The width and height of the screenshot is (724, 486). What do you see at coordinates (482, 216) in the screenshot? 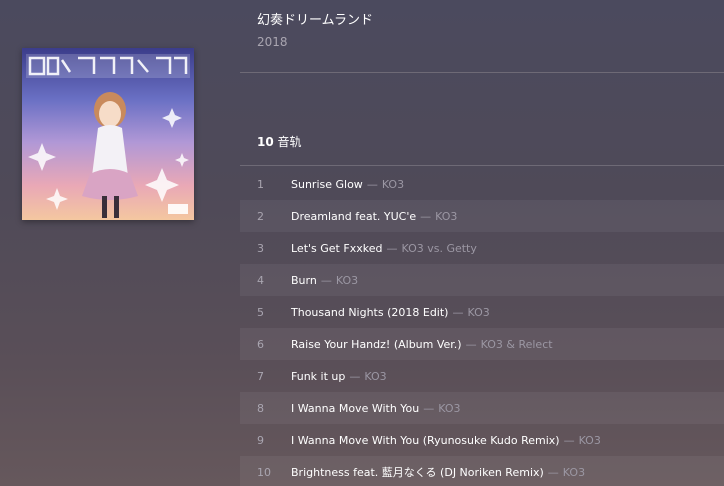
I see `track-row: 2 Dreamland feat. YUC'e — KO3` at bounding box center [482, 216].